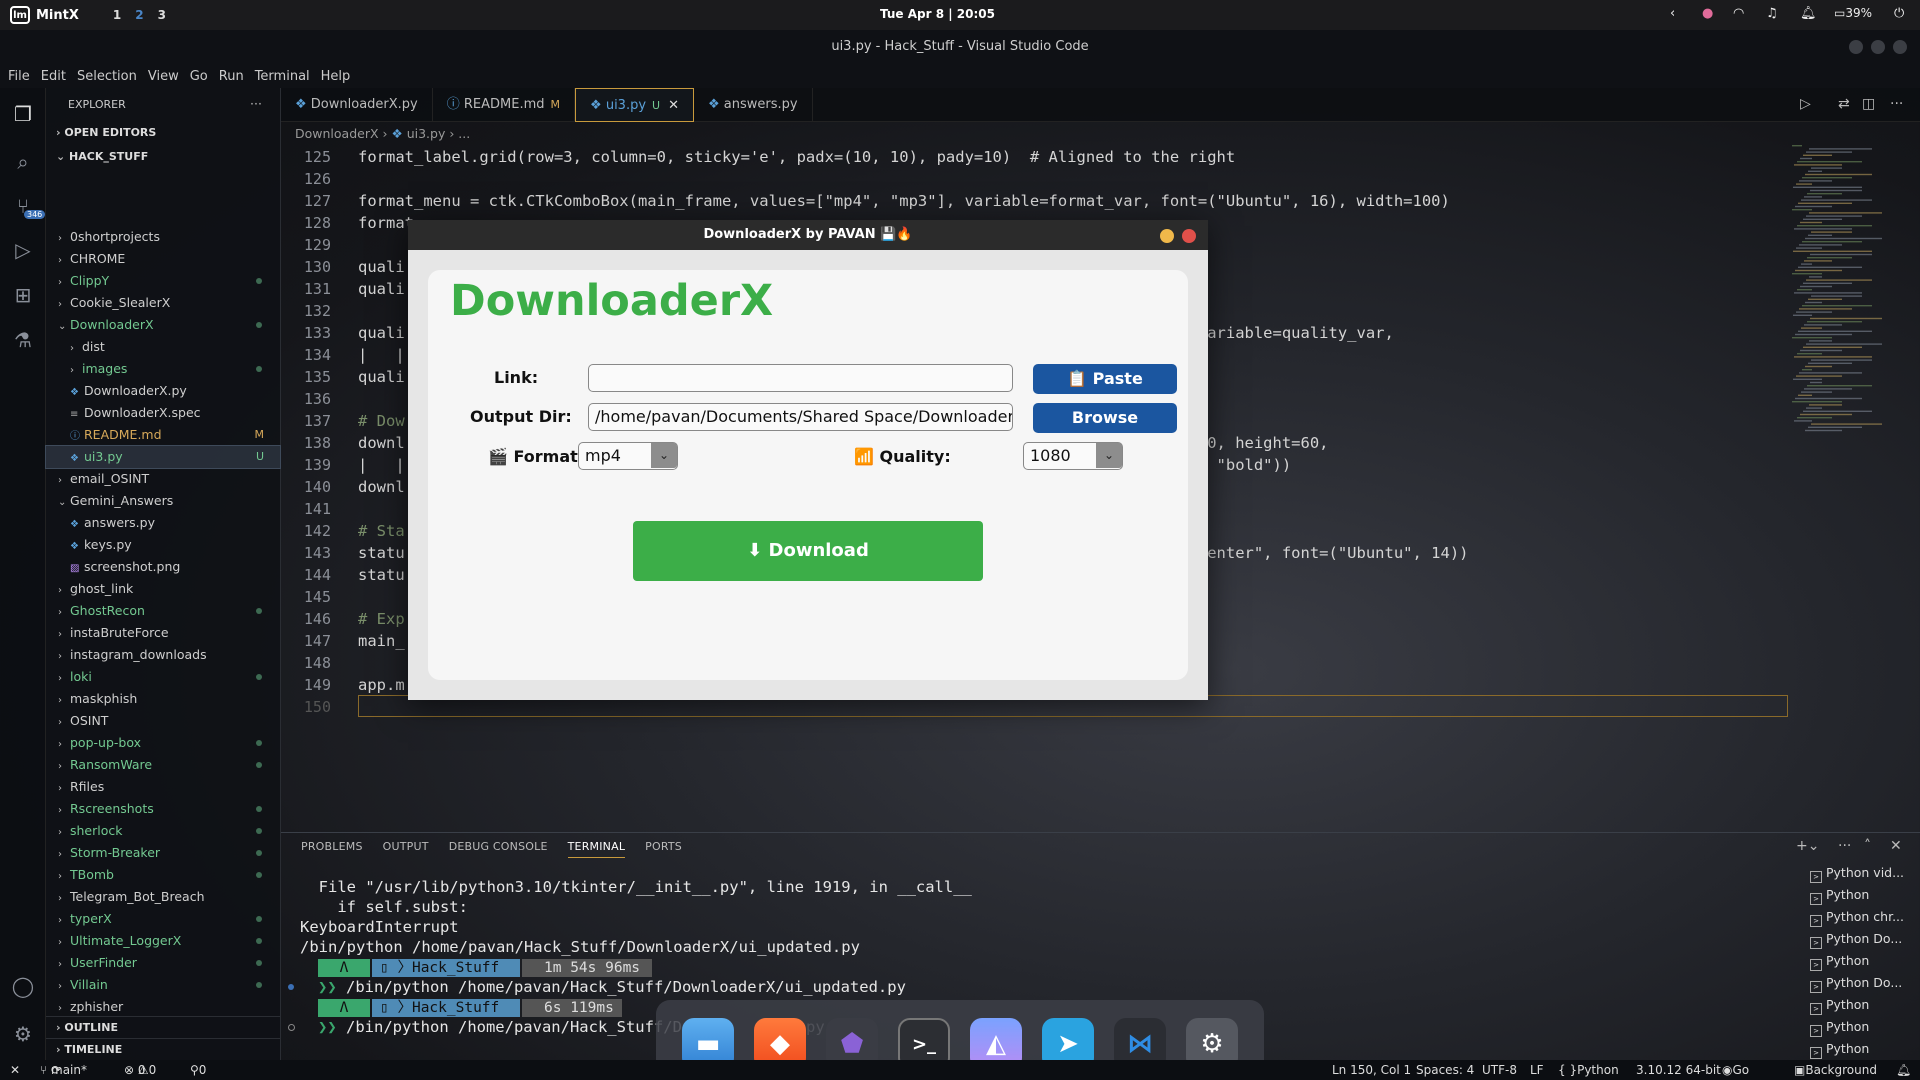  I want to click on extensions-icon: ⊞, so click(23, 295).